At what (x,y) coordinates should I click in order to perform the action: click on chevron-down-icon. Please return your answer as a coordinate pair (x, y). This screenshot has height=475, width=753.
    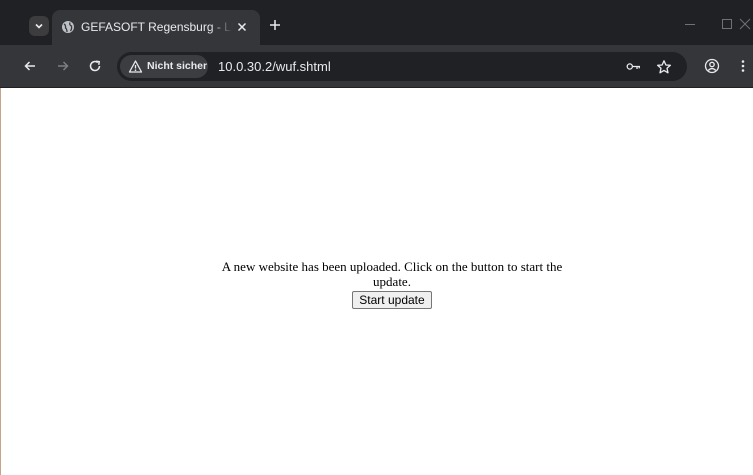
    Looking at the image, I should click on (39, 26).